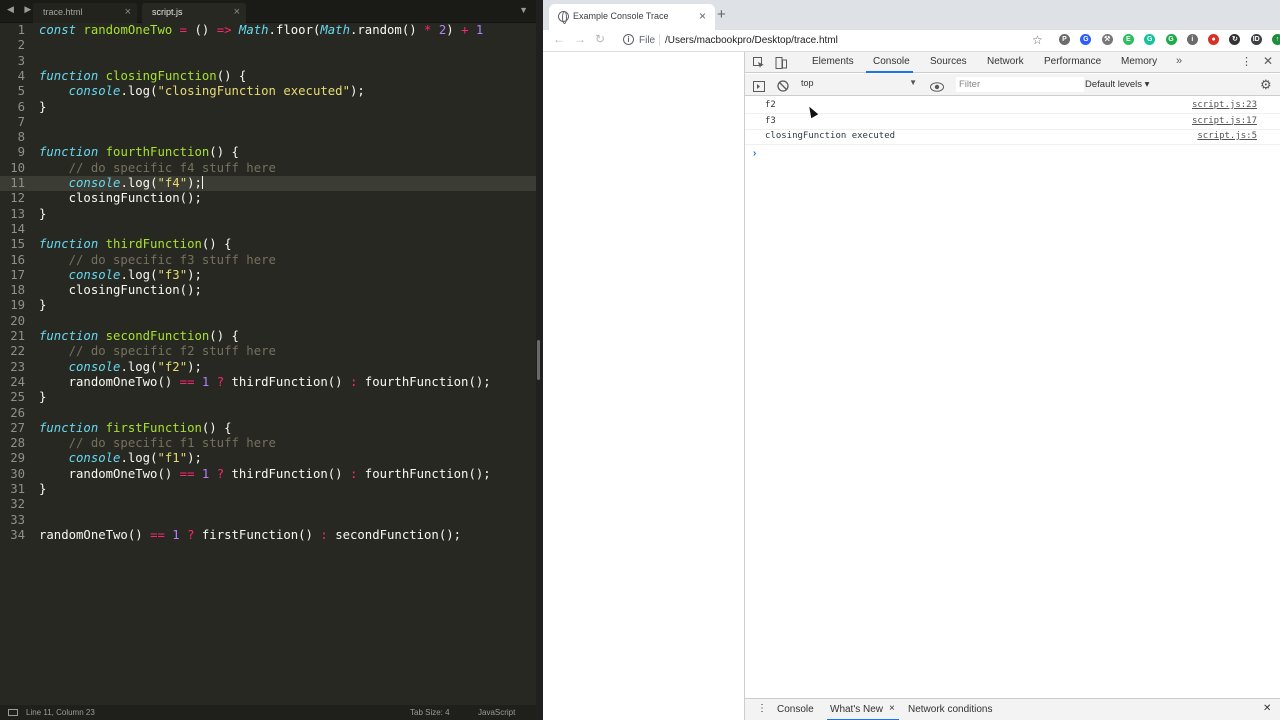 The image size is (1280, 720). Describe the element at coordinates (1171, 39) in the screenshot. I see `green-extension-icon: G` at that location.